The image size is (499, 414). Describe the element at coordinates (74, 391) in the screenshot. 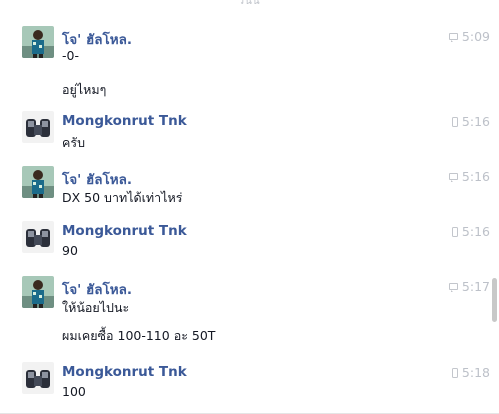

I see `message-text: 100` at that location.